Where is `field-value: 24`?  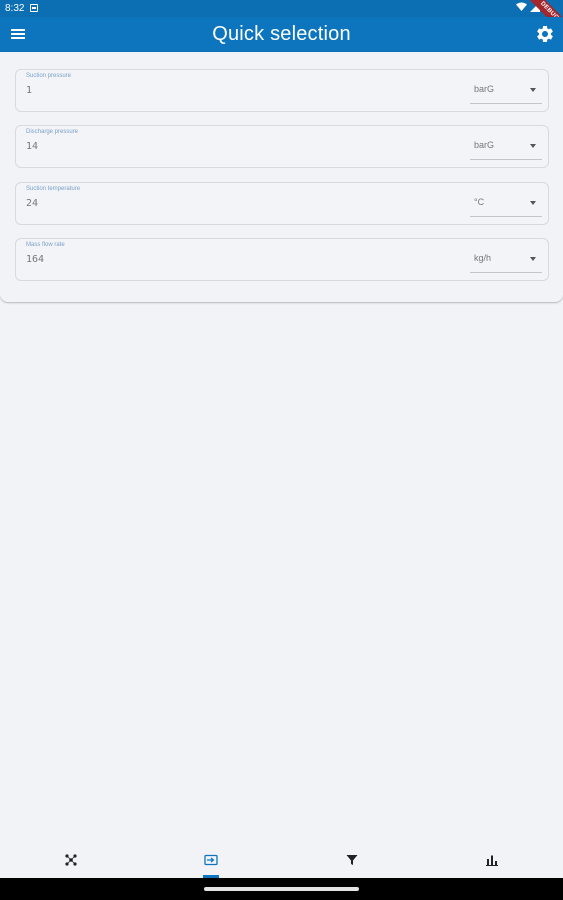 field-value: 24 is located at coordinates (32, 203).